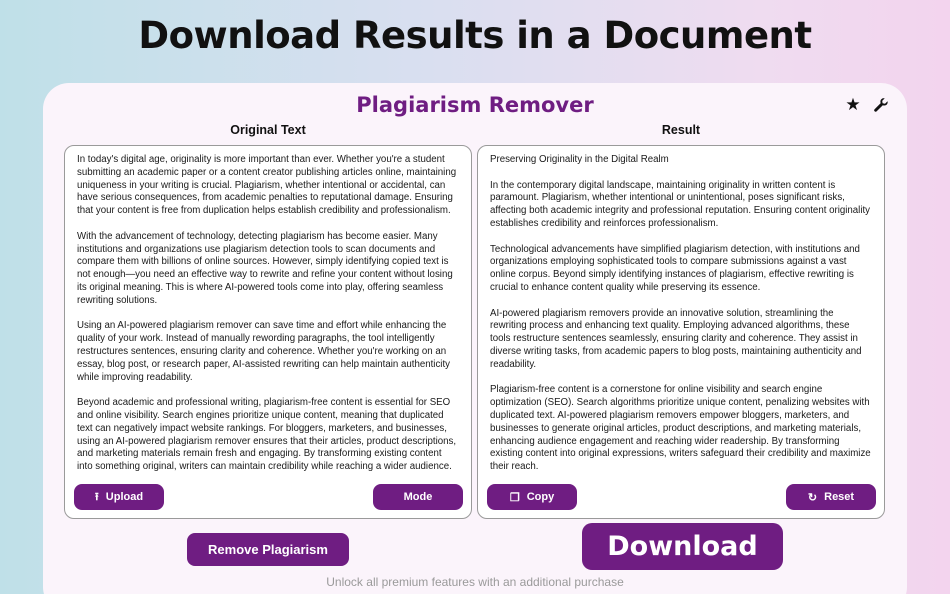  I want to click on result-label: Result, so click(681, 130).